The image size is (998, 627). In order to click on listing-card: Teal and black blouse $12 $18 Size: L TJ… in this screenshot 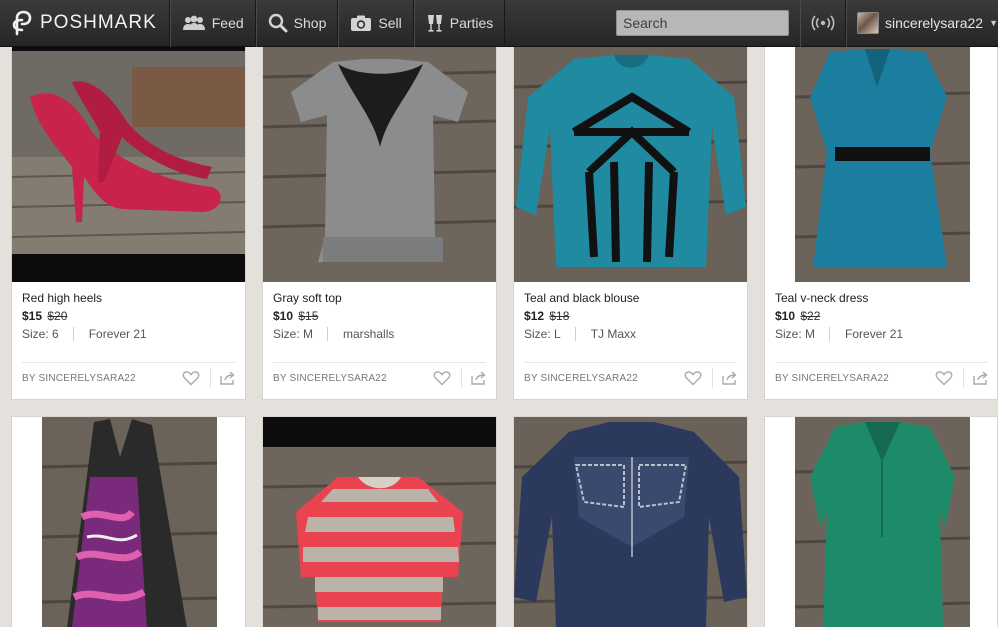, I will do `click(630, 218)`.